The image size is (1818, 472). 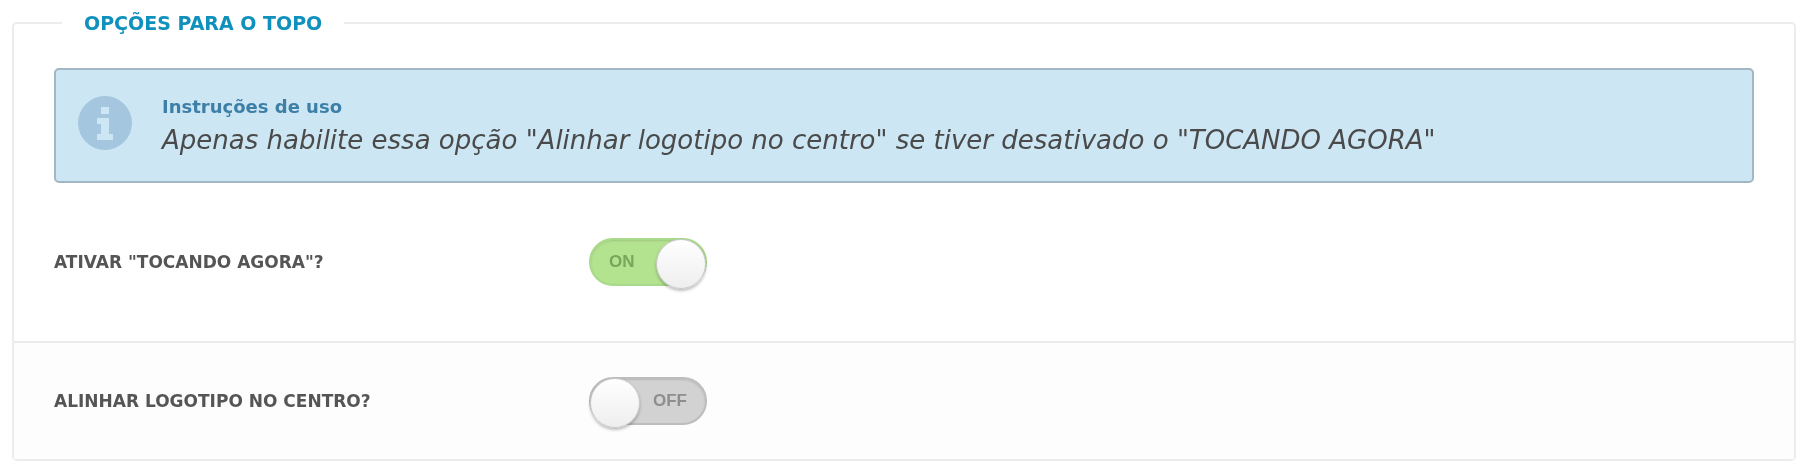 I want to click on toggle-switch: ON, so click(x=648, y=262).